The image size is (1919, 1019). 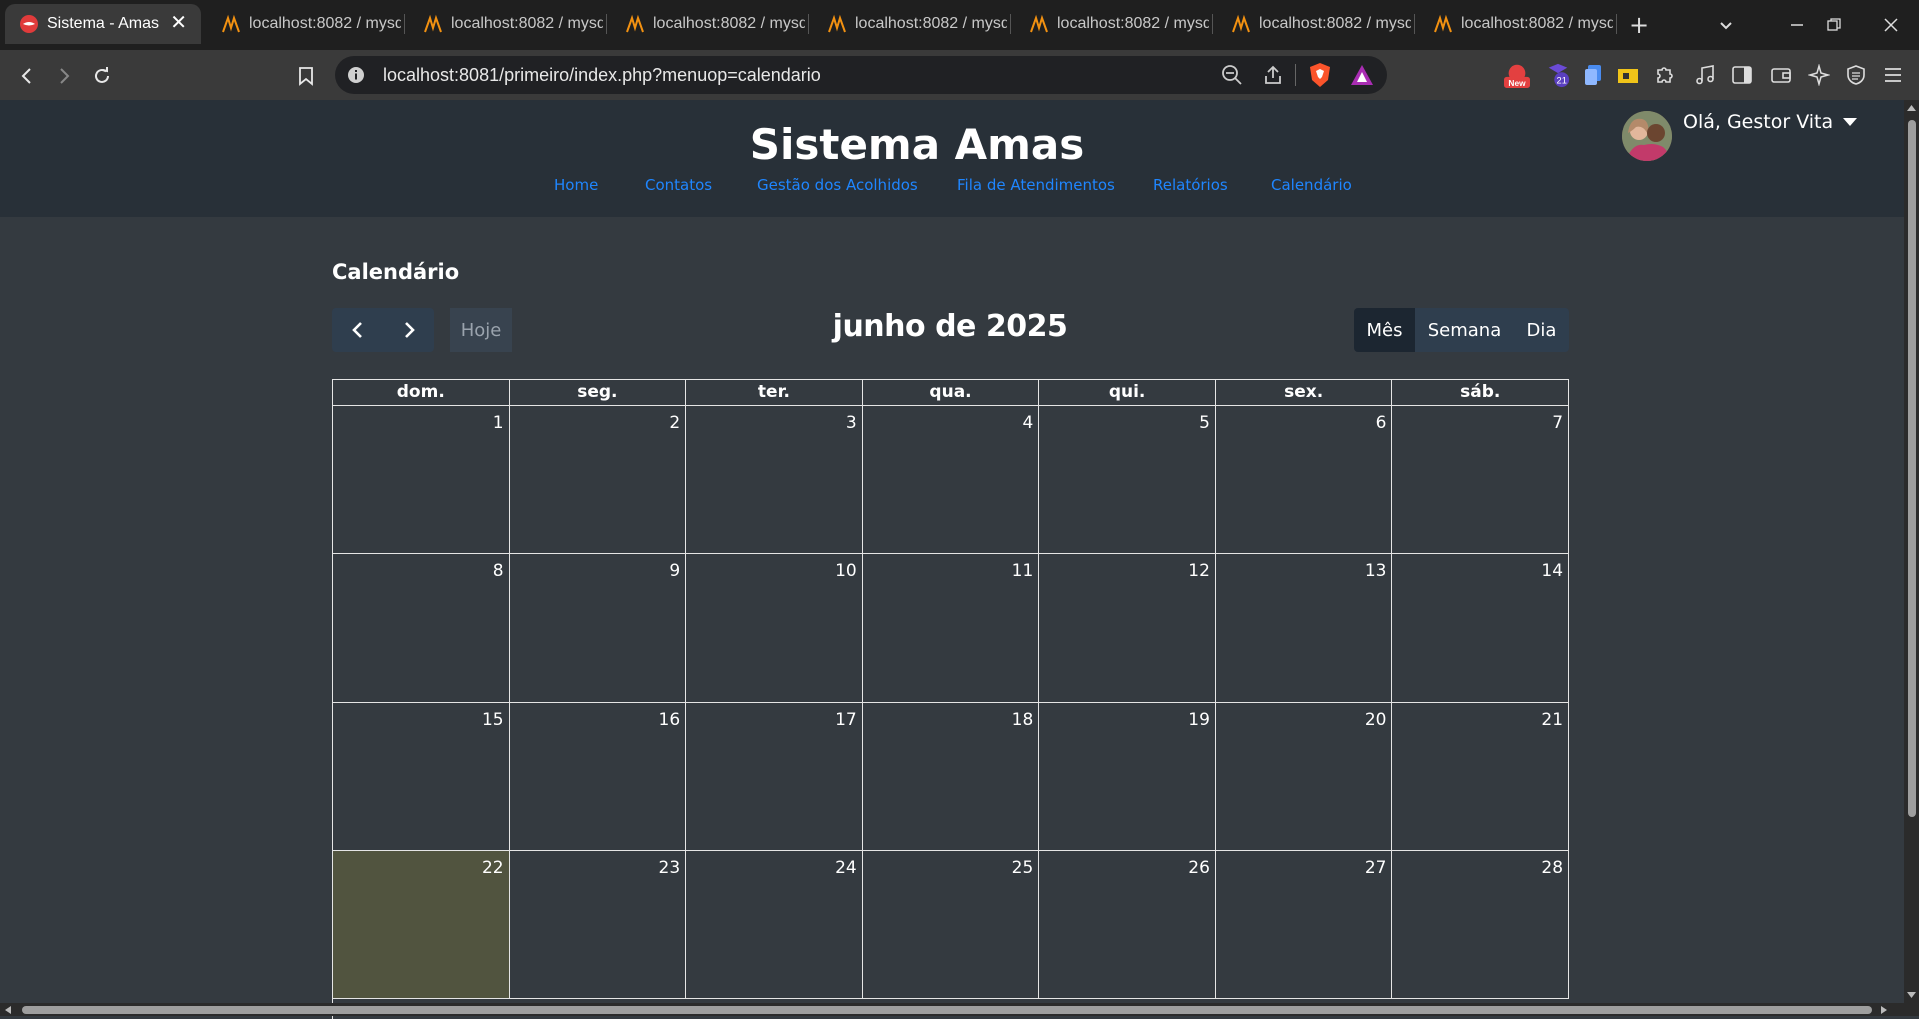 I want to click on tab-phpmyadmin-6: localhost:8082 / mysq, so click(x=1314, y=24).